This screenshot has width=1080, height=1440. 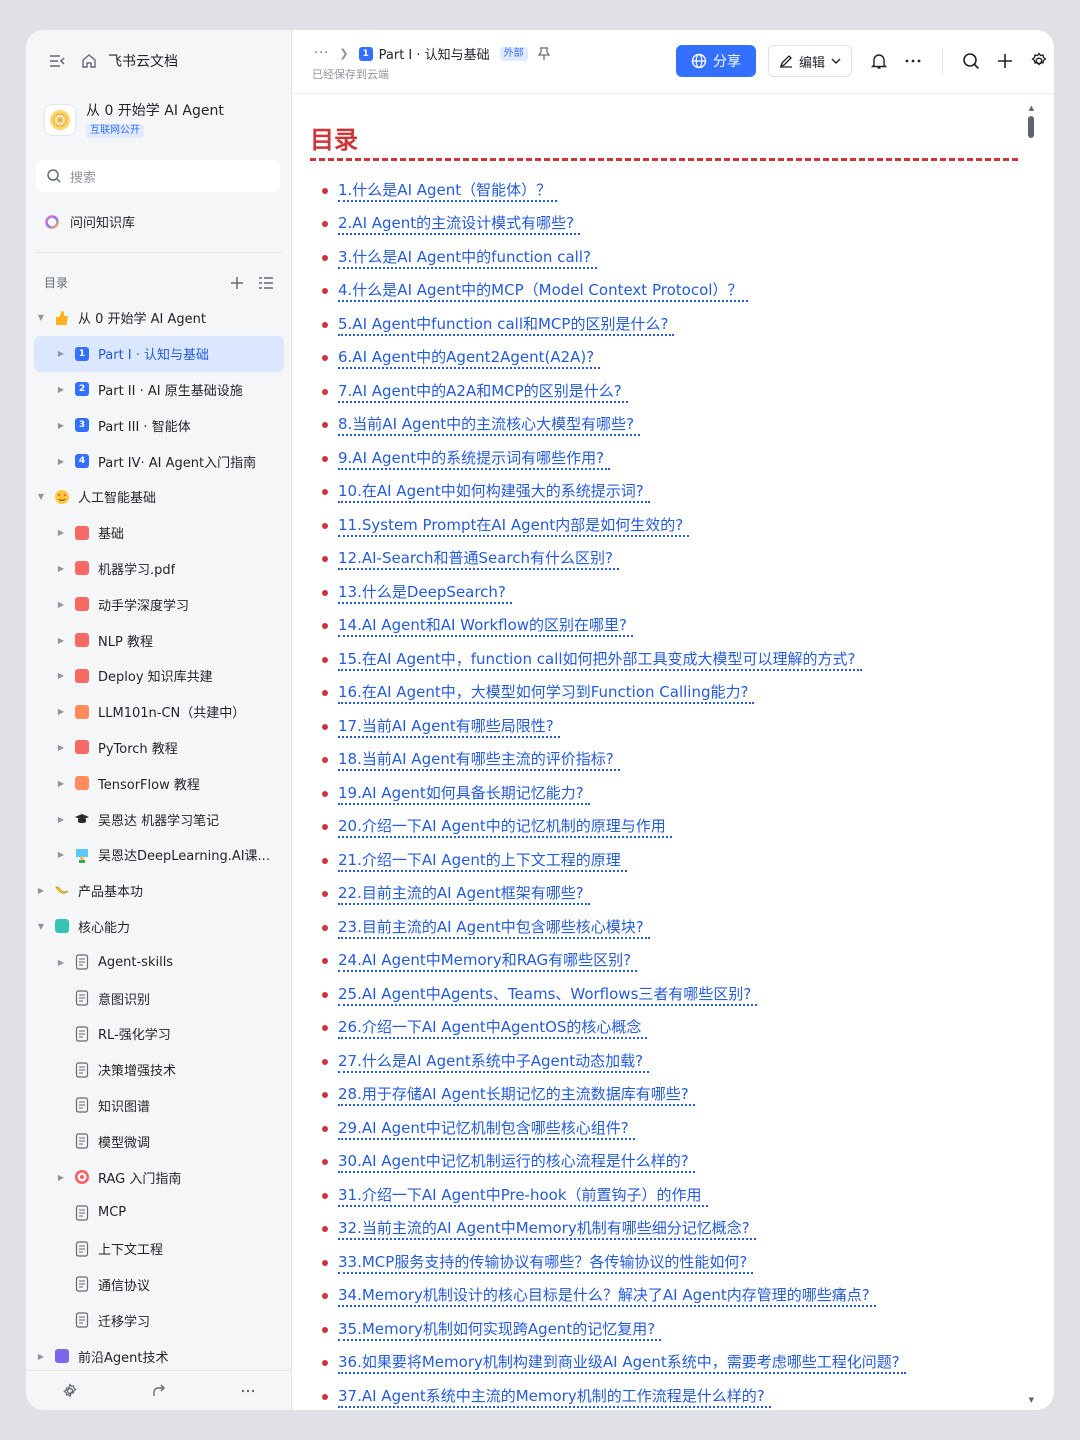 I want to click on toc-link: 33.MCP服务支持的传输协议有哪些？各传输协议的性能如何?, so click(x=546, y=1263).